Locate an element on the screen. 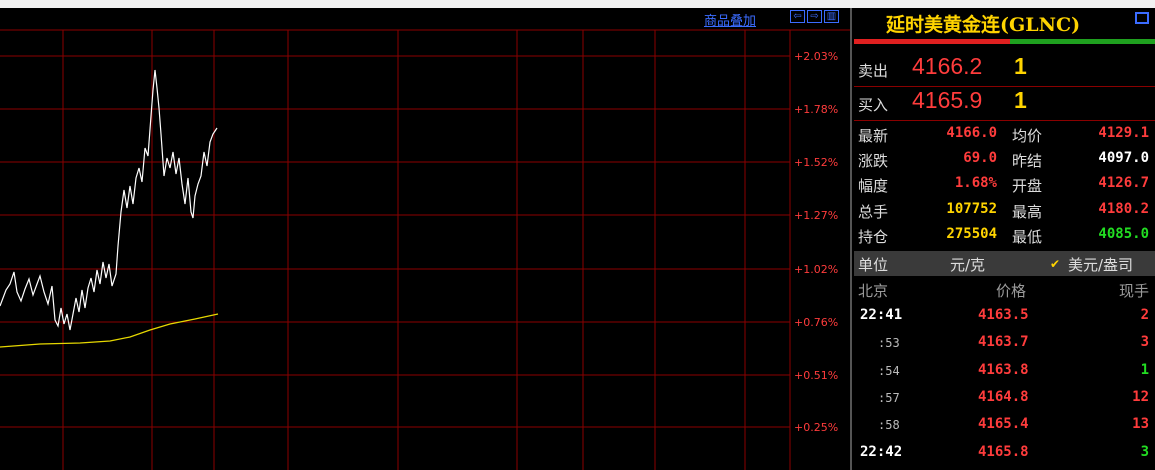 Image resolution: width=1155 pixels, height=470 pixels. pct-label: +0.76% is located at coordinates (816, 322).